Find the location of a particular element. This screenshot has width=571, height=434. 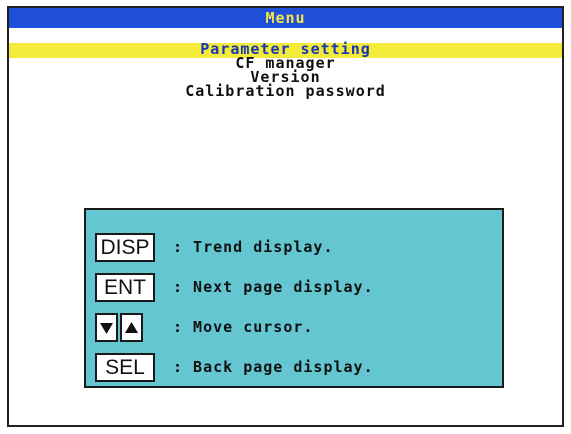

help-row-sel: SEL : Back page display. is located at coordinates (294, 367).